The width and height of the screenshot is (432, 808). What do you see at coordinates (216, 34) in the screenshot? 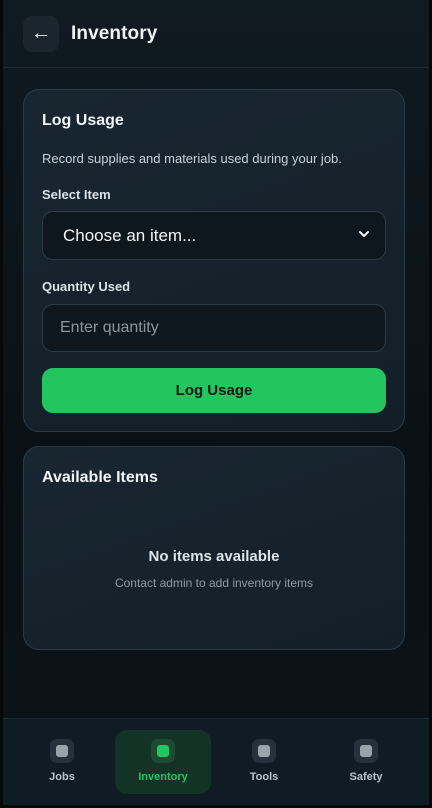
I see `app-header: ← Inventory` at bounding box center [216, 34].